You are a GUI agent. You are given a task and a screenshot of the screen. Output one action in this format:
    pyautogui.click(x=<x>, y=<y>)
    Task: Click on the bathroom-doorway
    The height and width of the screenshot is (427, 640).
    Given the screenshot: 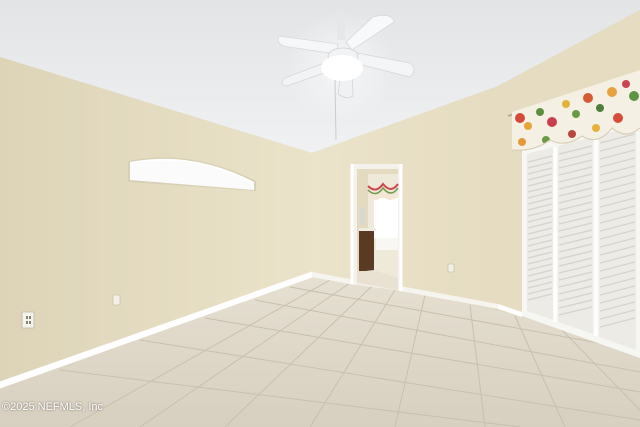 What is the action you would take?
    pyautogui.click(x=376, y=227)
    